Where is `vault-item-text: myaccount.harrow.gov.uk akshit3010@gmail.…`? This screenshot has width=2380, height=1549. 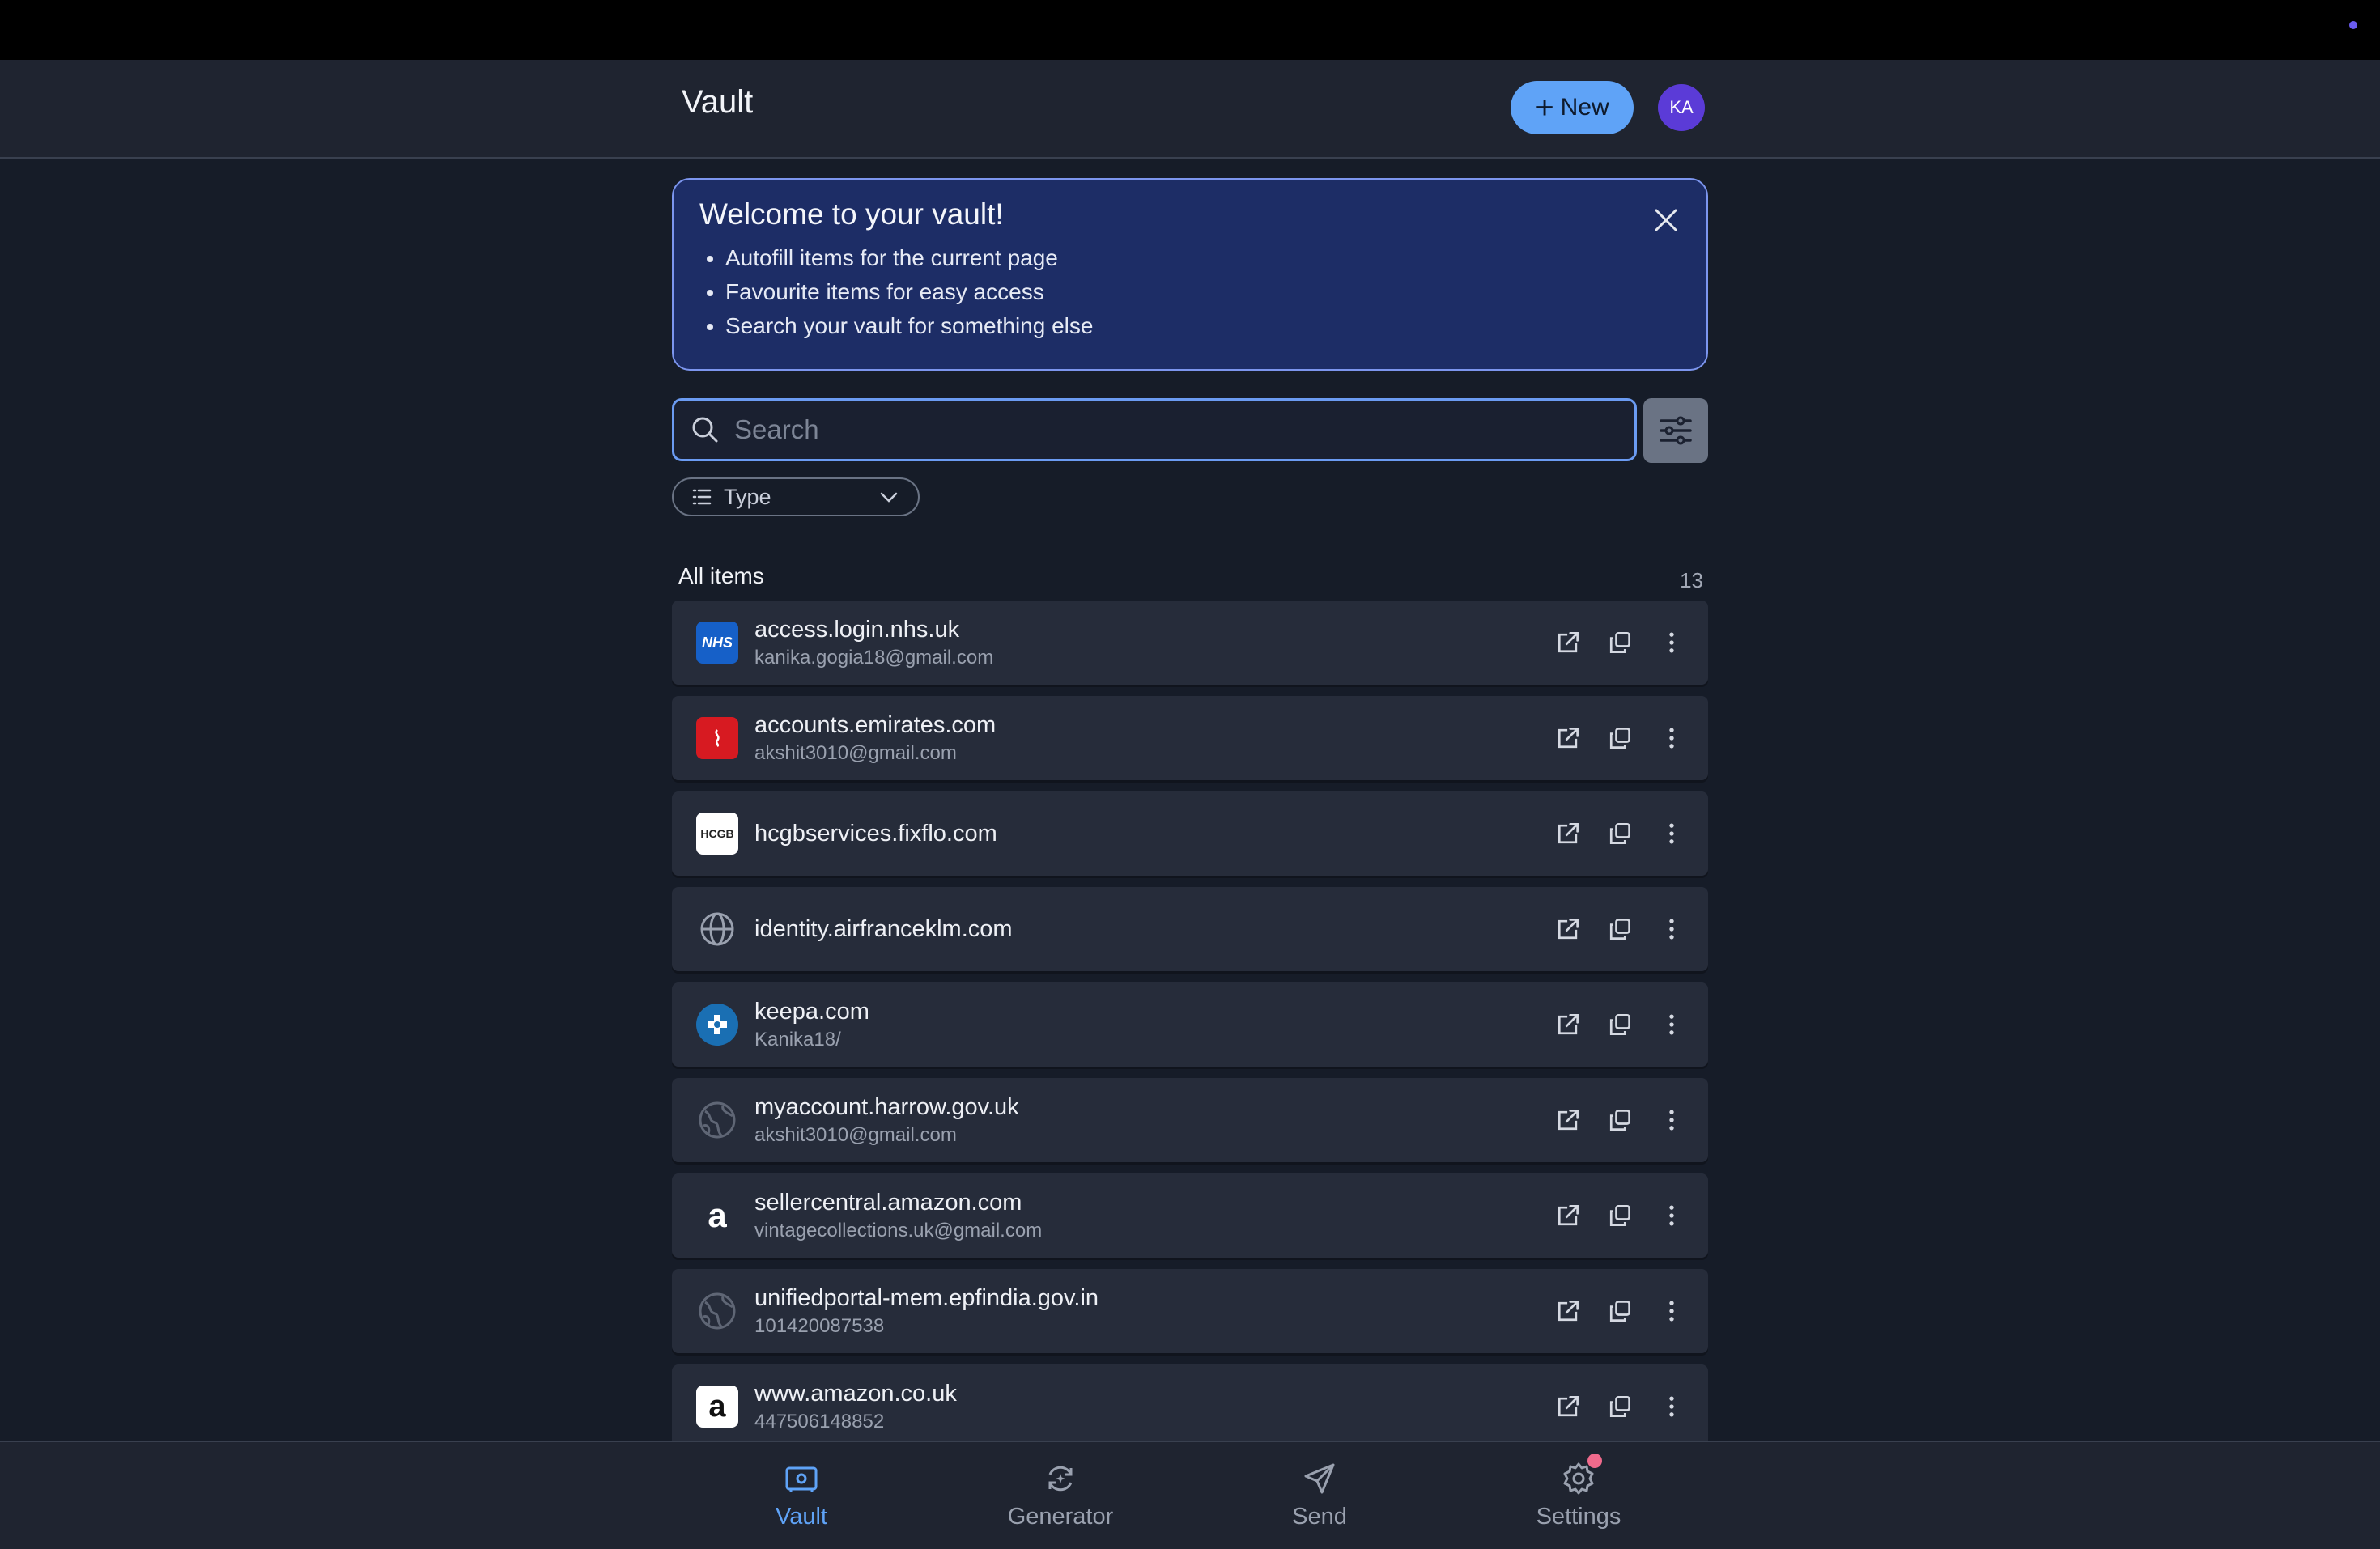
vault-item-text: myaccount.harrow.gov.uk akshit3010@gmail.… is located at coordinates (887, 1120).